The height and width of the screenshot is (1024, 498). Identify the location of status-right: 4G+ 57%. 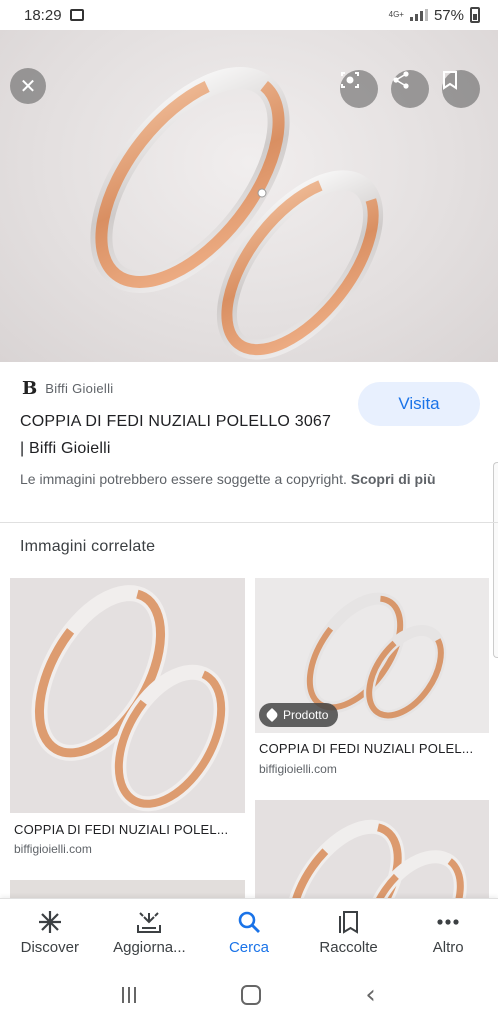
(434, 15).